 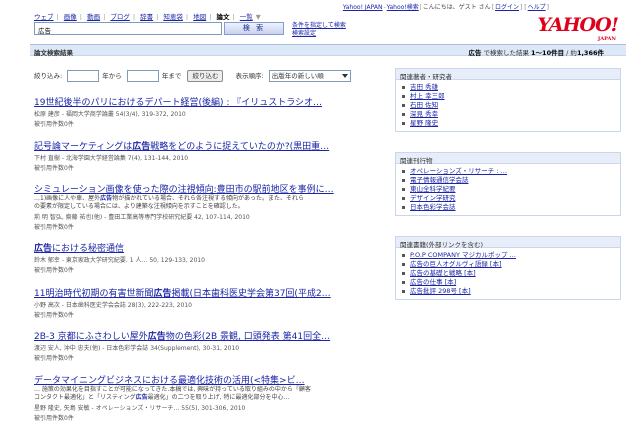 I want to click on yahoo-logo: YAHOO! JAPAN, so click(x=578, y=28).